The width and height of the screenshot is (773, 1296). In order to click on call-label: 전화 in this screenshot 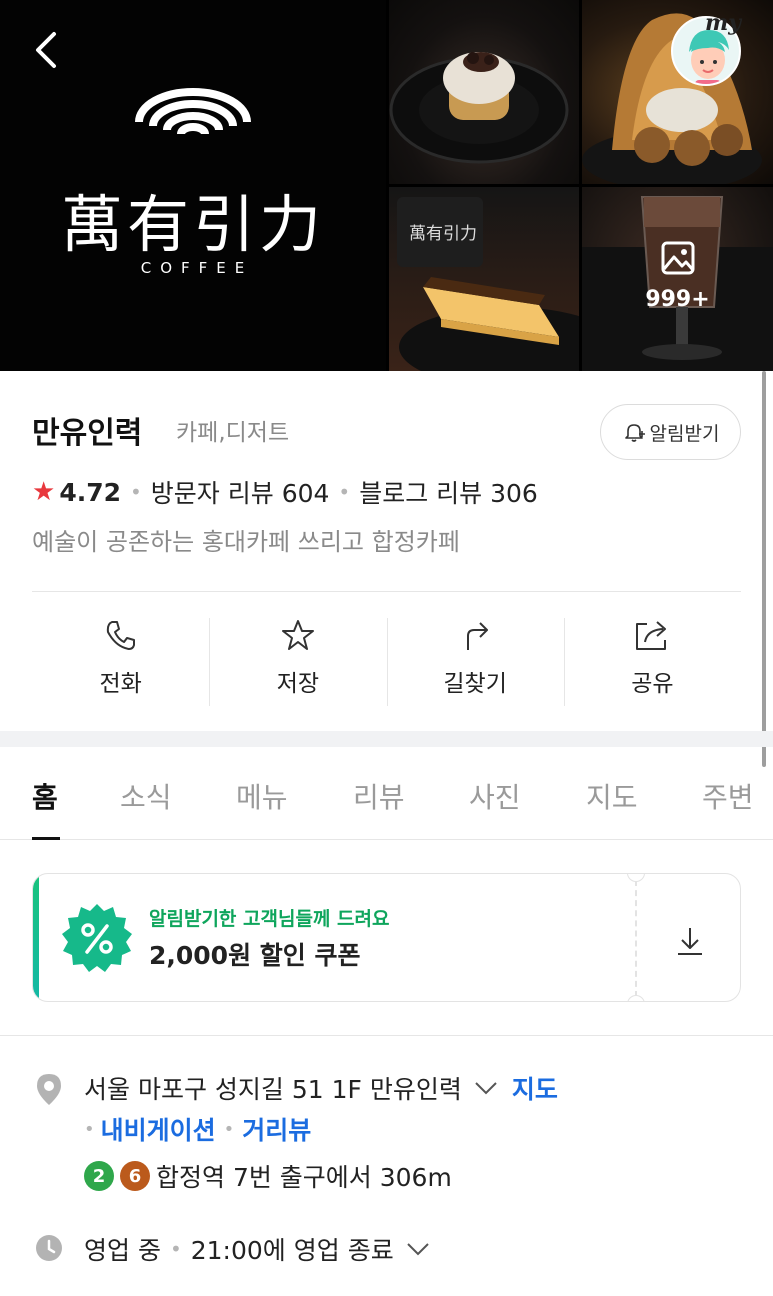, I will do `click(120, 684)`.